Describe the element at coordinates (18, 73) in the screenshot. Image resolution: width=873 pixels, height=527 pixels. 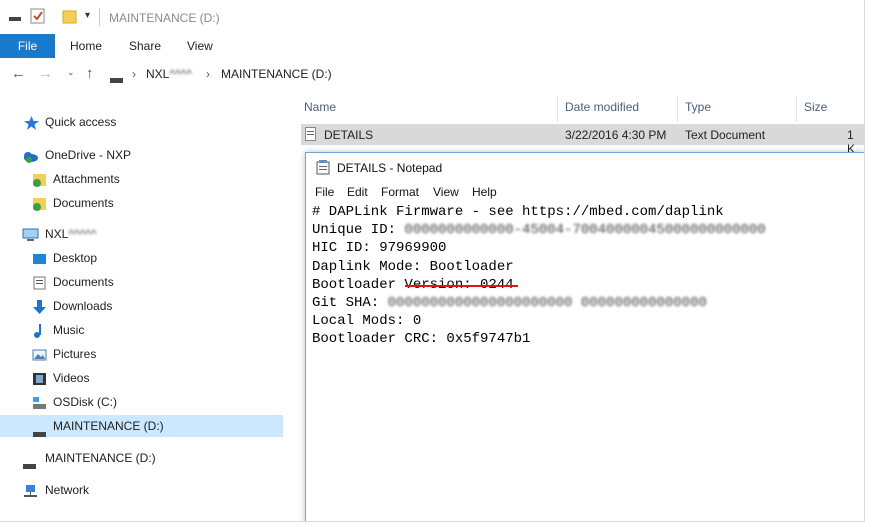
I see `back-arrow-icon: ←` at that location.